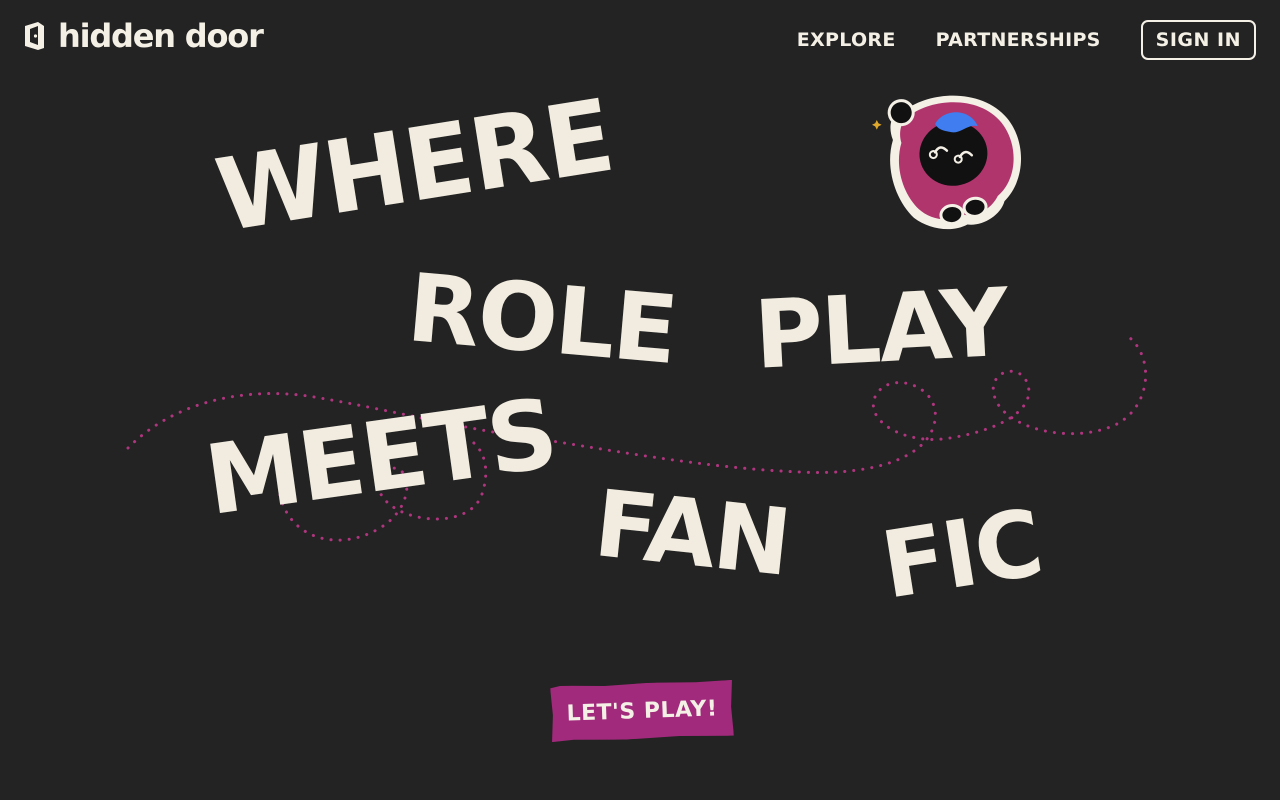 This screenshot has width=1280, height=800. What do you see at coordinates (414, 165) in the screenshot?
I see `hero-word-where: WHERE` at bounding box center [414, 165].